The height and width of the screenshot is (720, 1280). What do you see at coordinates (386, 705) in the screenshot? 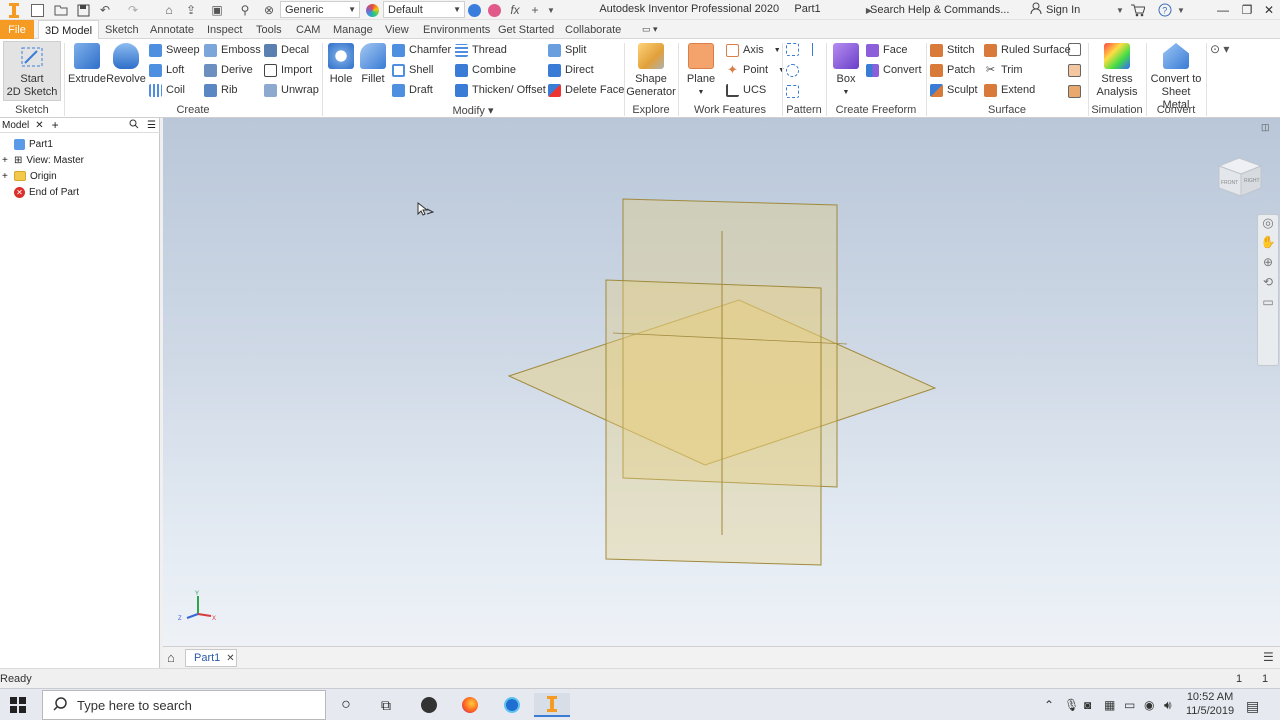
I see `task-view-icon: ⧉` at bounding box center [386, 705].